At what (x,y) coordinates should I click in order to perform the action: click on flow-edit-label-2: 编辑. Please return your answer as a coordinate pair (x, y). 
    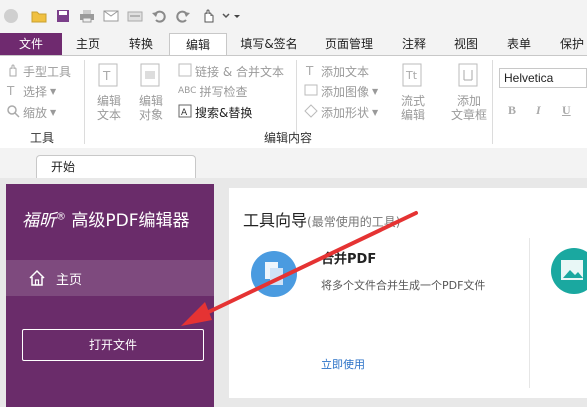
    Looking at the image, I should click on (412, 115).